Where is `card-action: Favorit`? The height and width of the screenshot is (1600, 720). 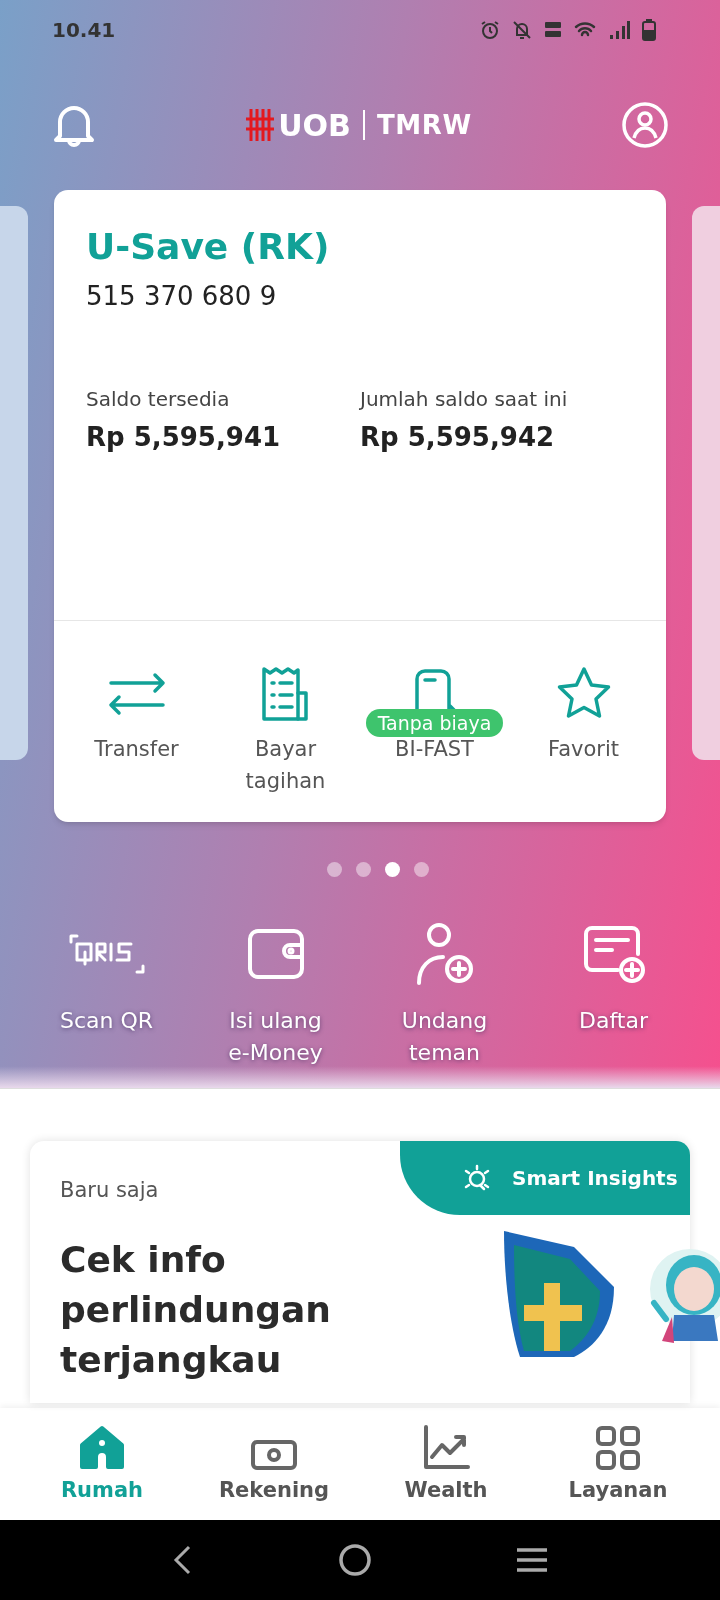
card-action: Favorit is located at coordinates (583, 728).